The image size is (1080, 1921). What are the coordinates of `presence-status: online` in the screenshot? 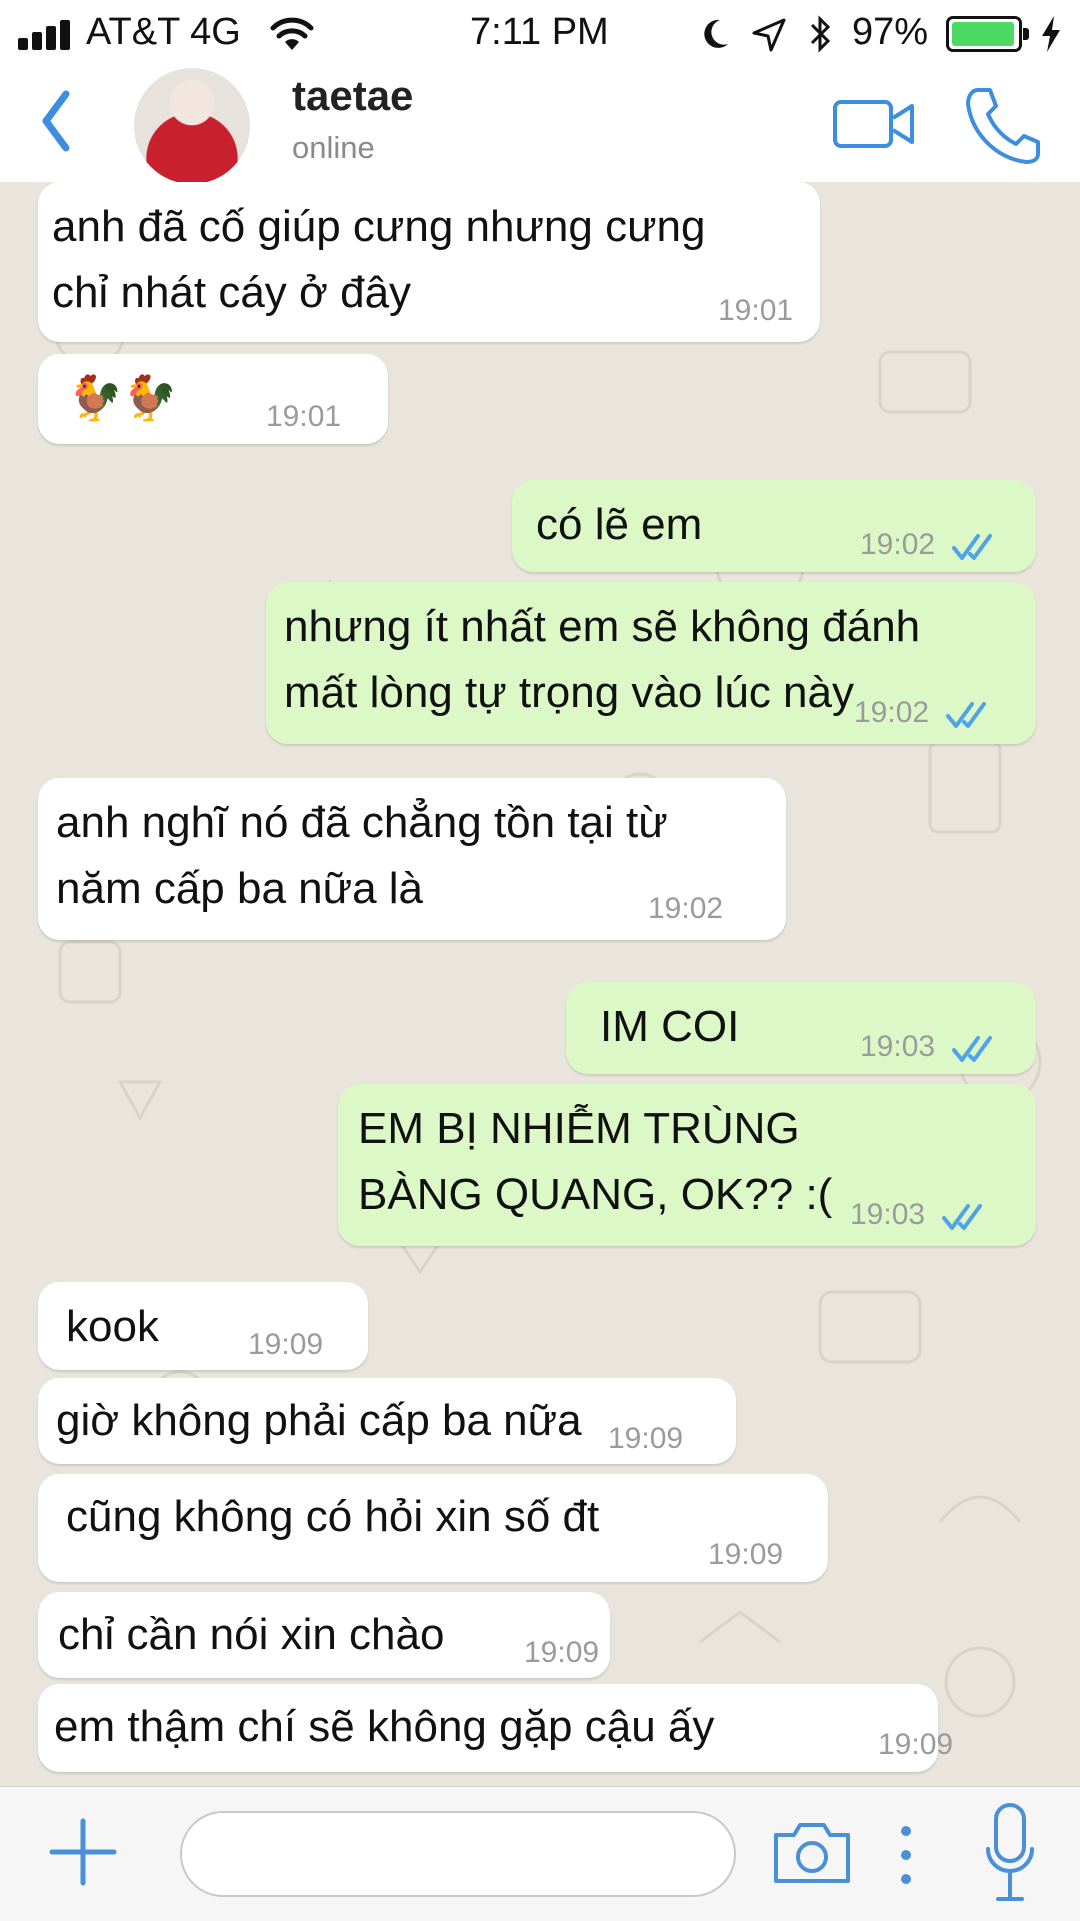 It's located at (333, 147).